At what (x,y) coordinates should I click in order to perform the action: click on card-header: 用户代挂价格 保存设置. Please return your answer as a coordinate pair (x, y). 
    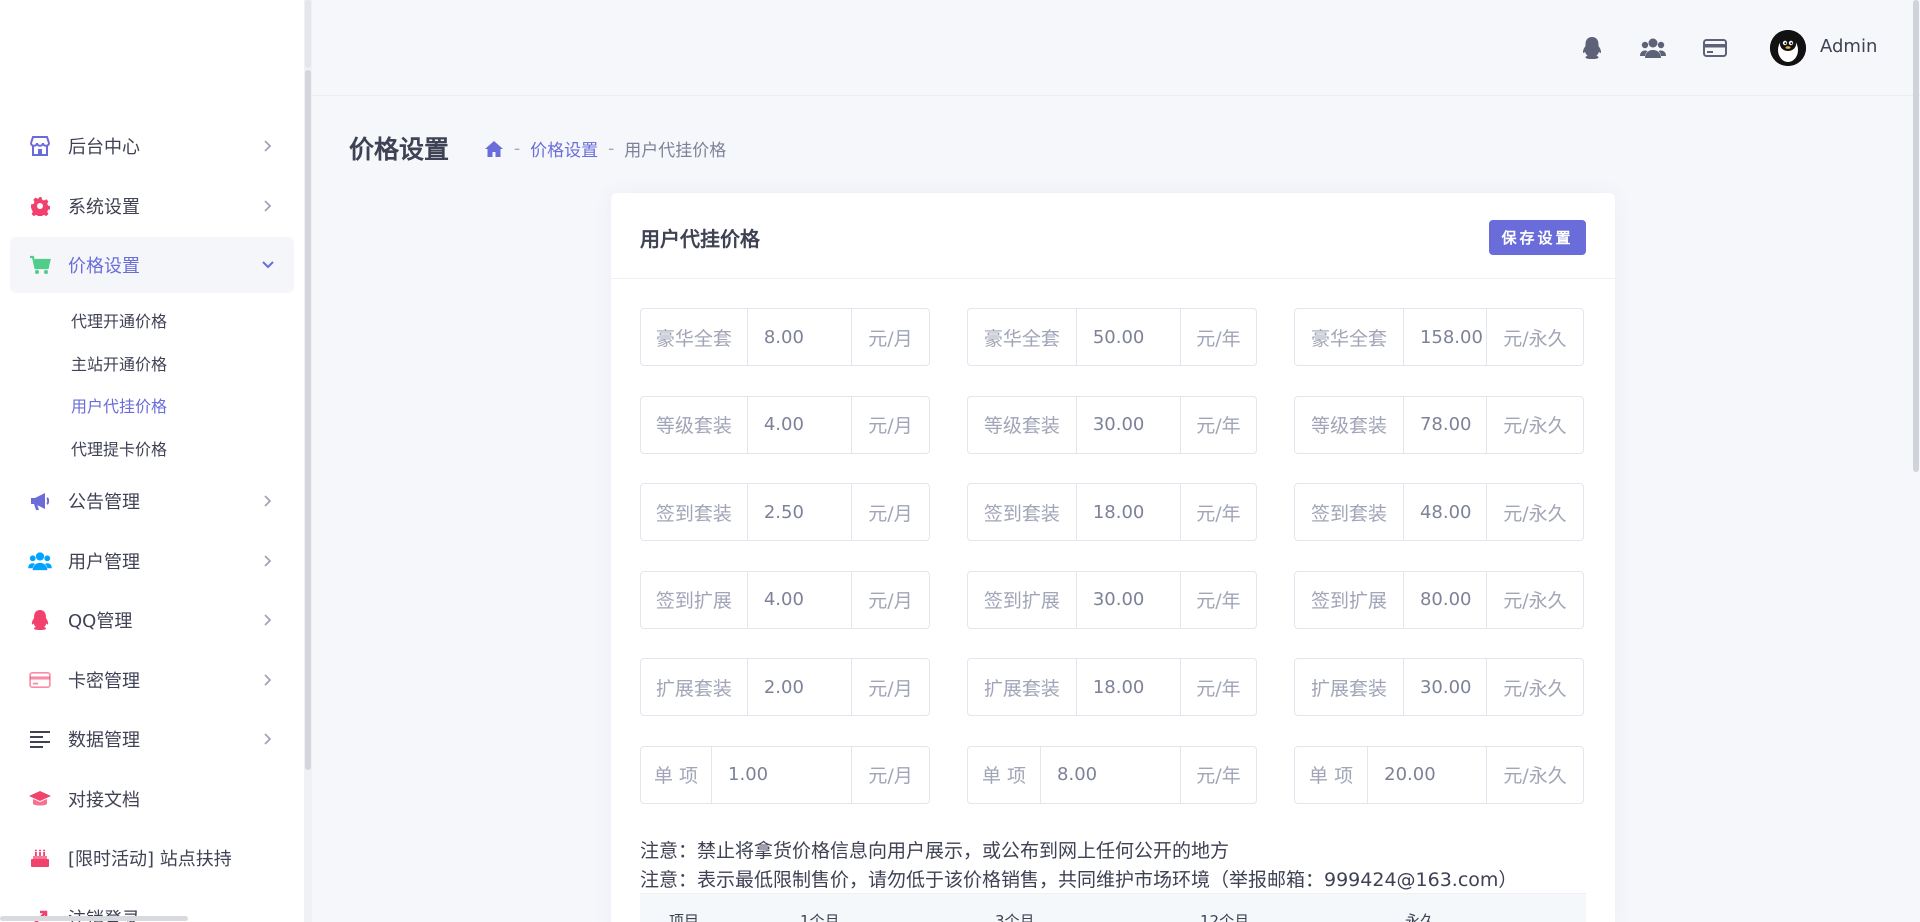
    Looking at the image, I should click on (1113, 236).